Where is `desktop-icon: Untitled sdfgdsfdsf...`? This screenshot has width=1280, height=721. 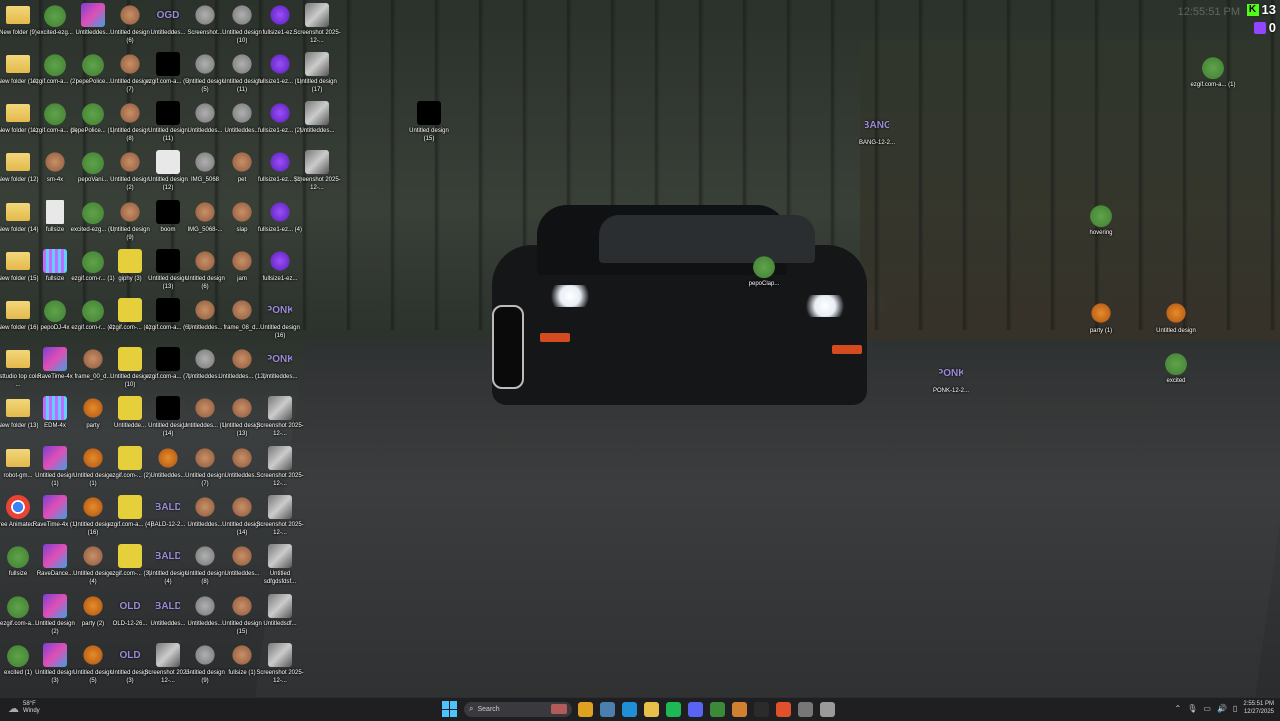
desktop-icon: Untitled sdfgdsfdsf... is located at coordinates (280, 565).